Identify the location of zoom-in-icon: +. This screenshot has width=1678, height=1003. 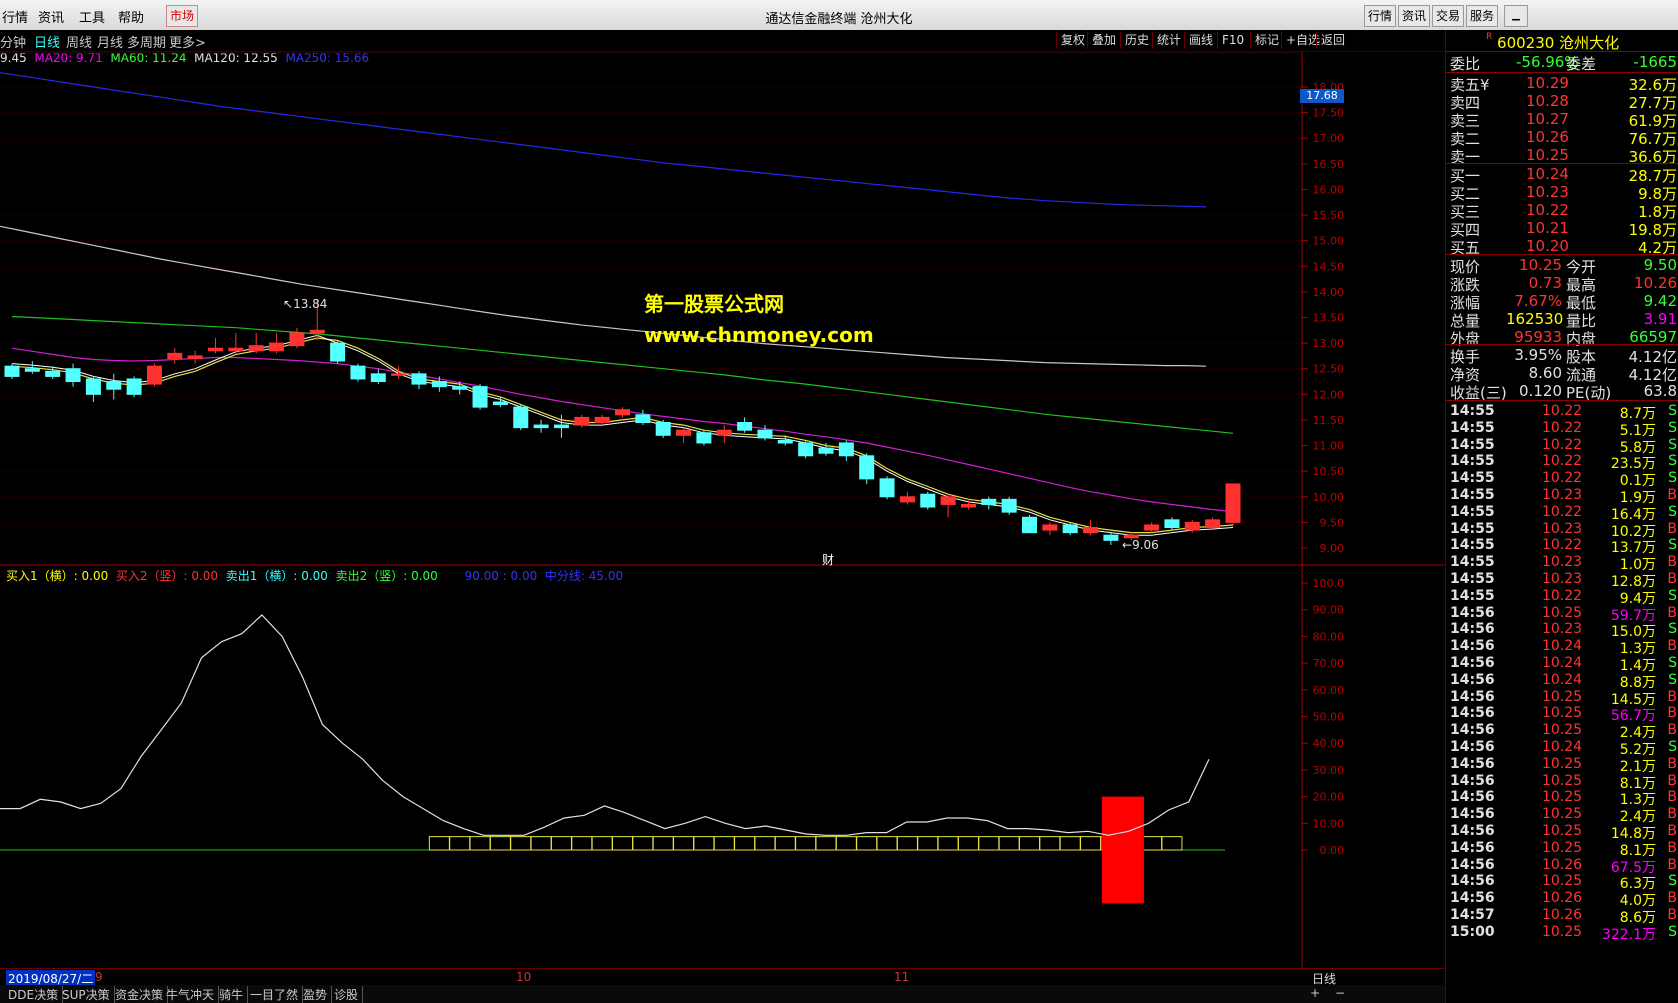
(1315, 993).